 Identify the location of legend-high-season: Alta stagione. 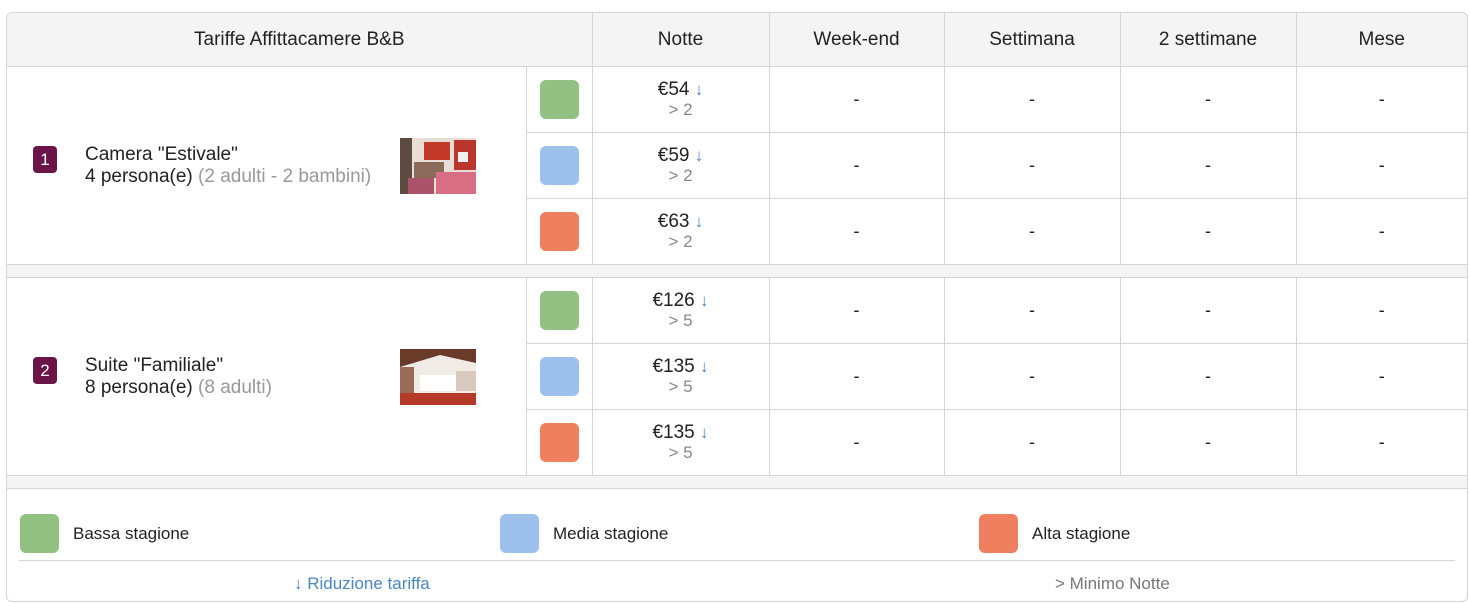
(1054, 533).